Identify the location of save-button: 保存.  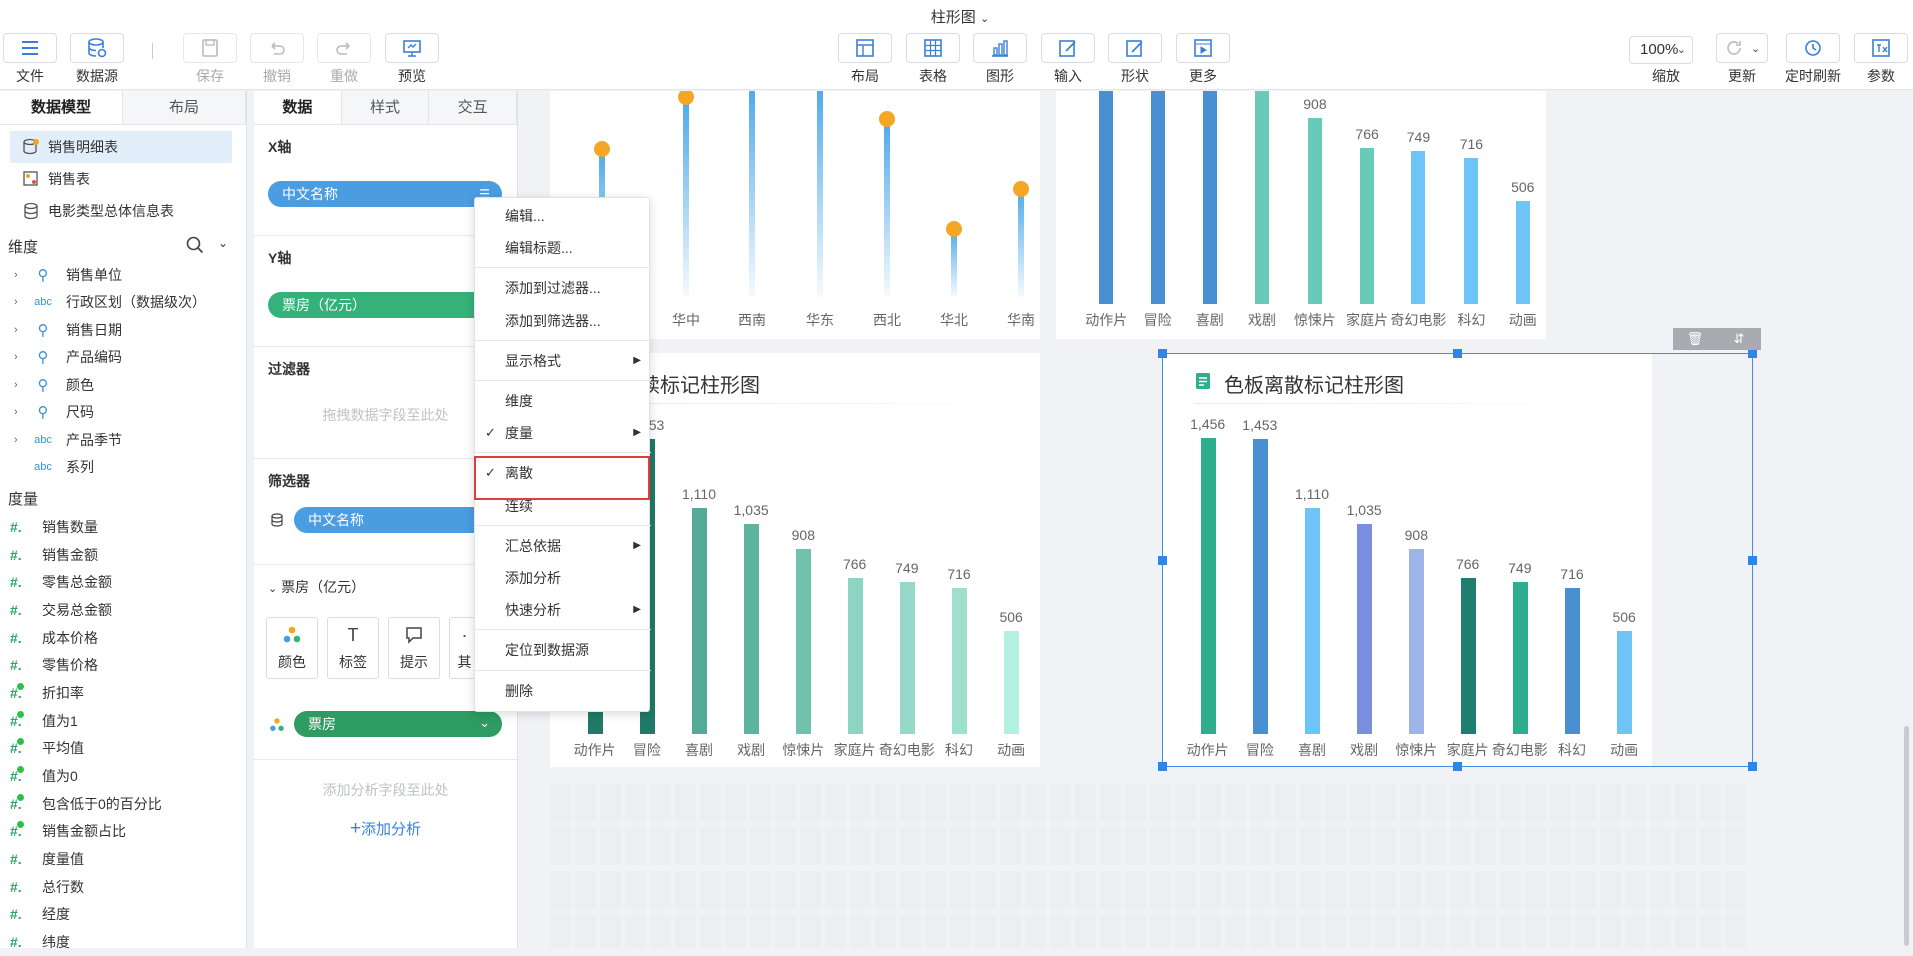
(210, 59).